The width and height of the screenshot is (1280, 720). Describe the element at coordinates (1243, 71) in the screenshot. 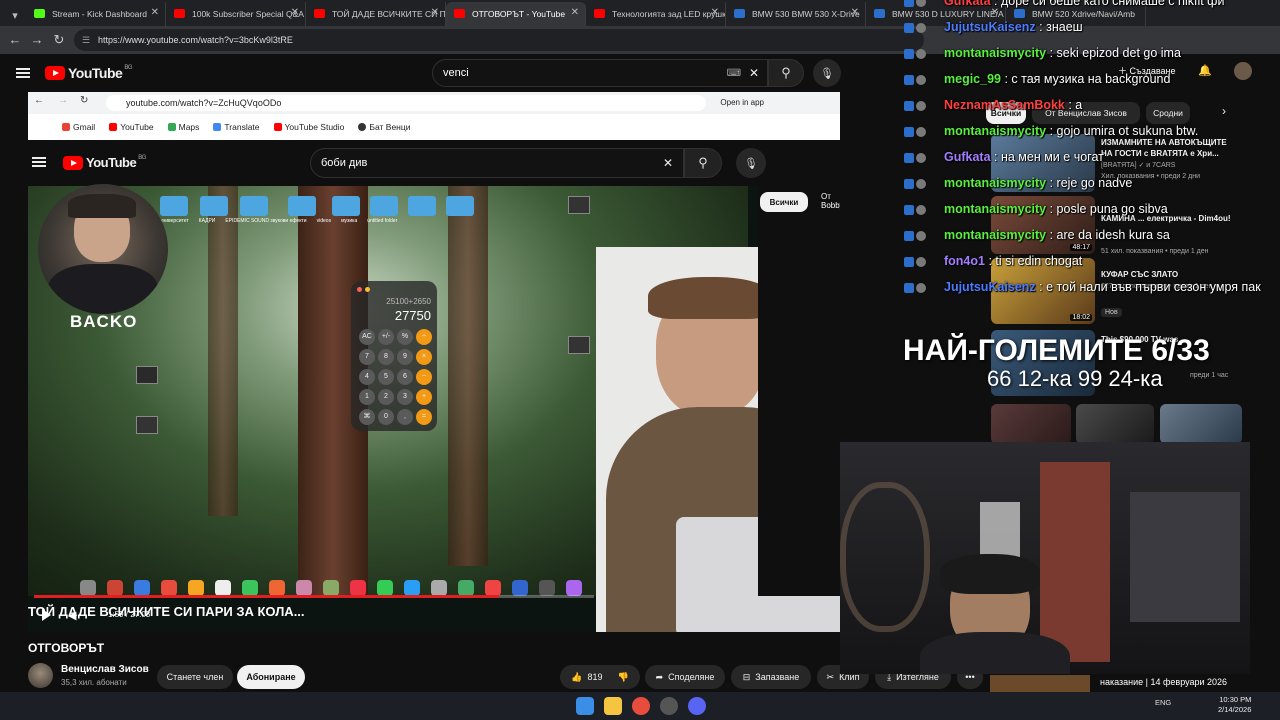

I see `account-avatar` at that location.